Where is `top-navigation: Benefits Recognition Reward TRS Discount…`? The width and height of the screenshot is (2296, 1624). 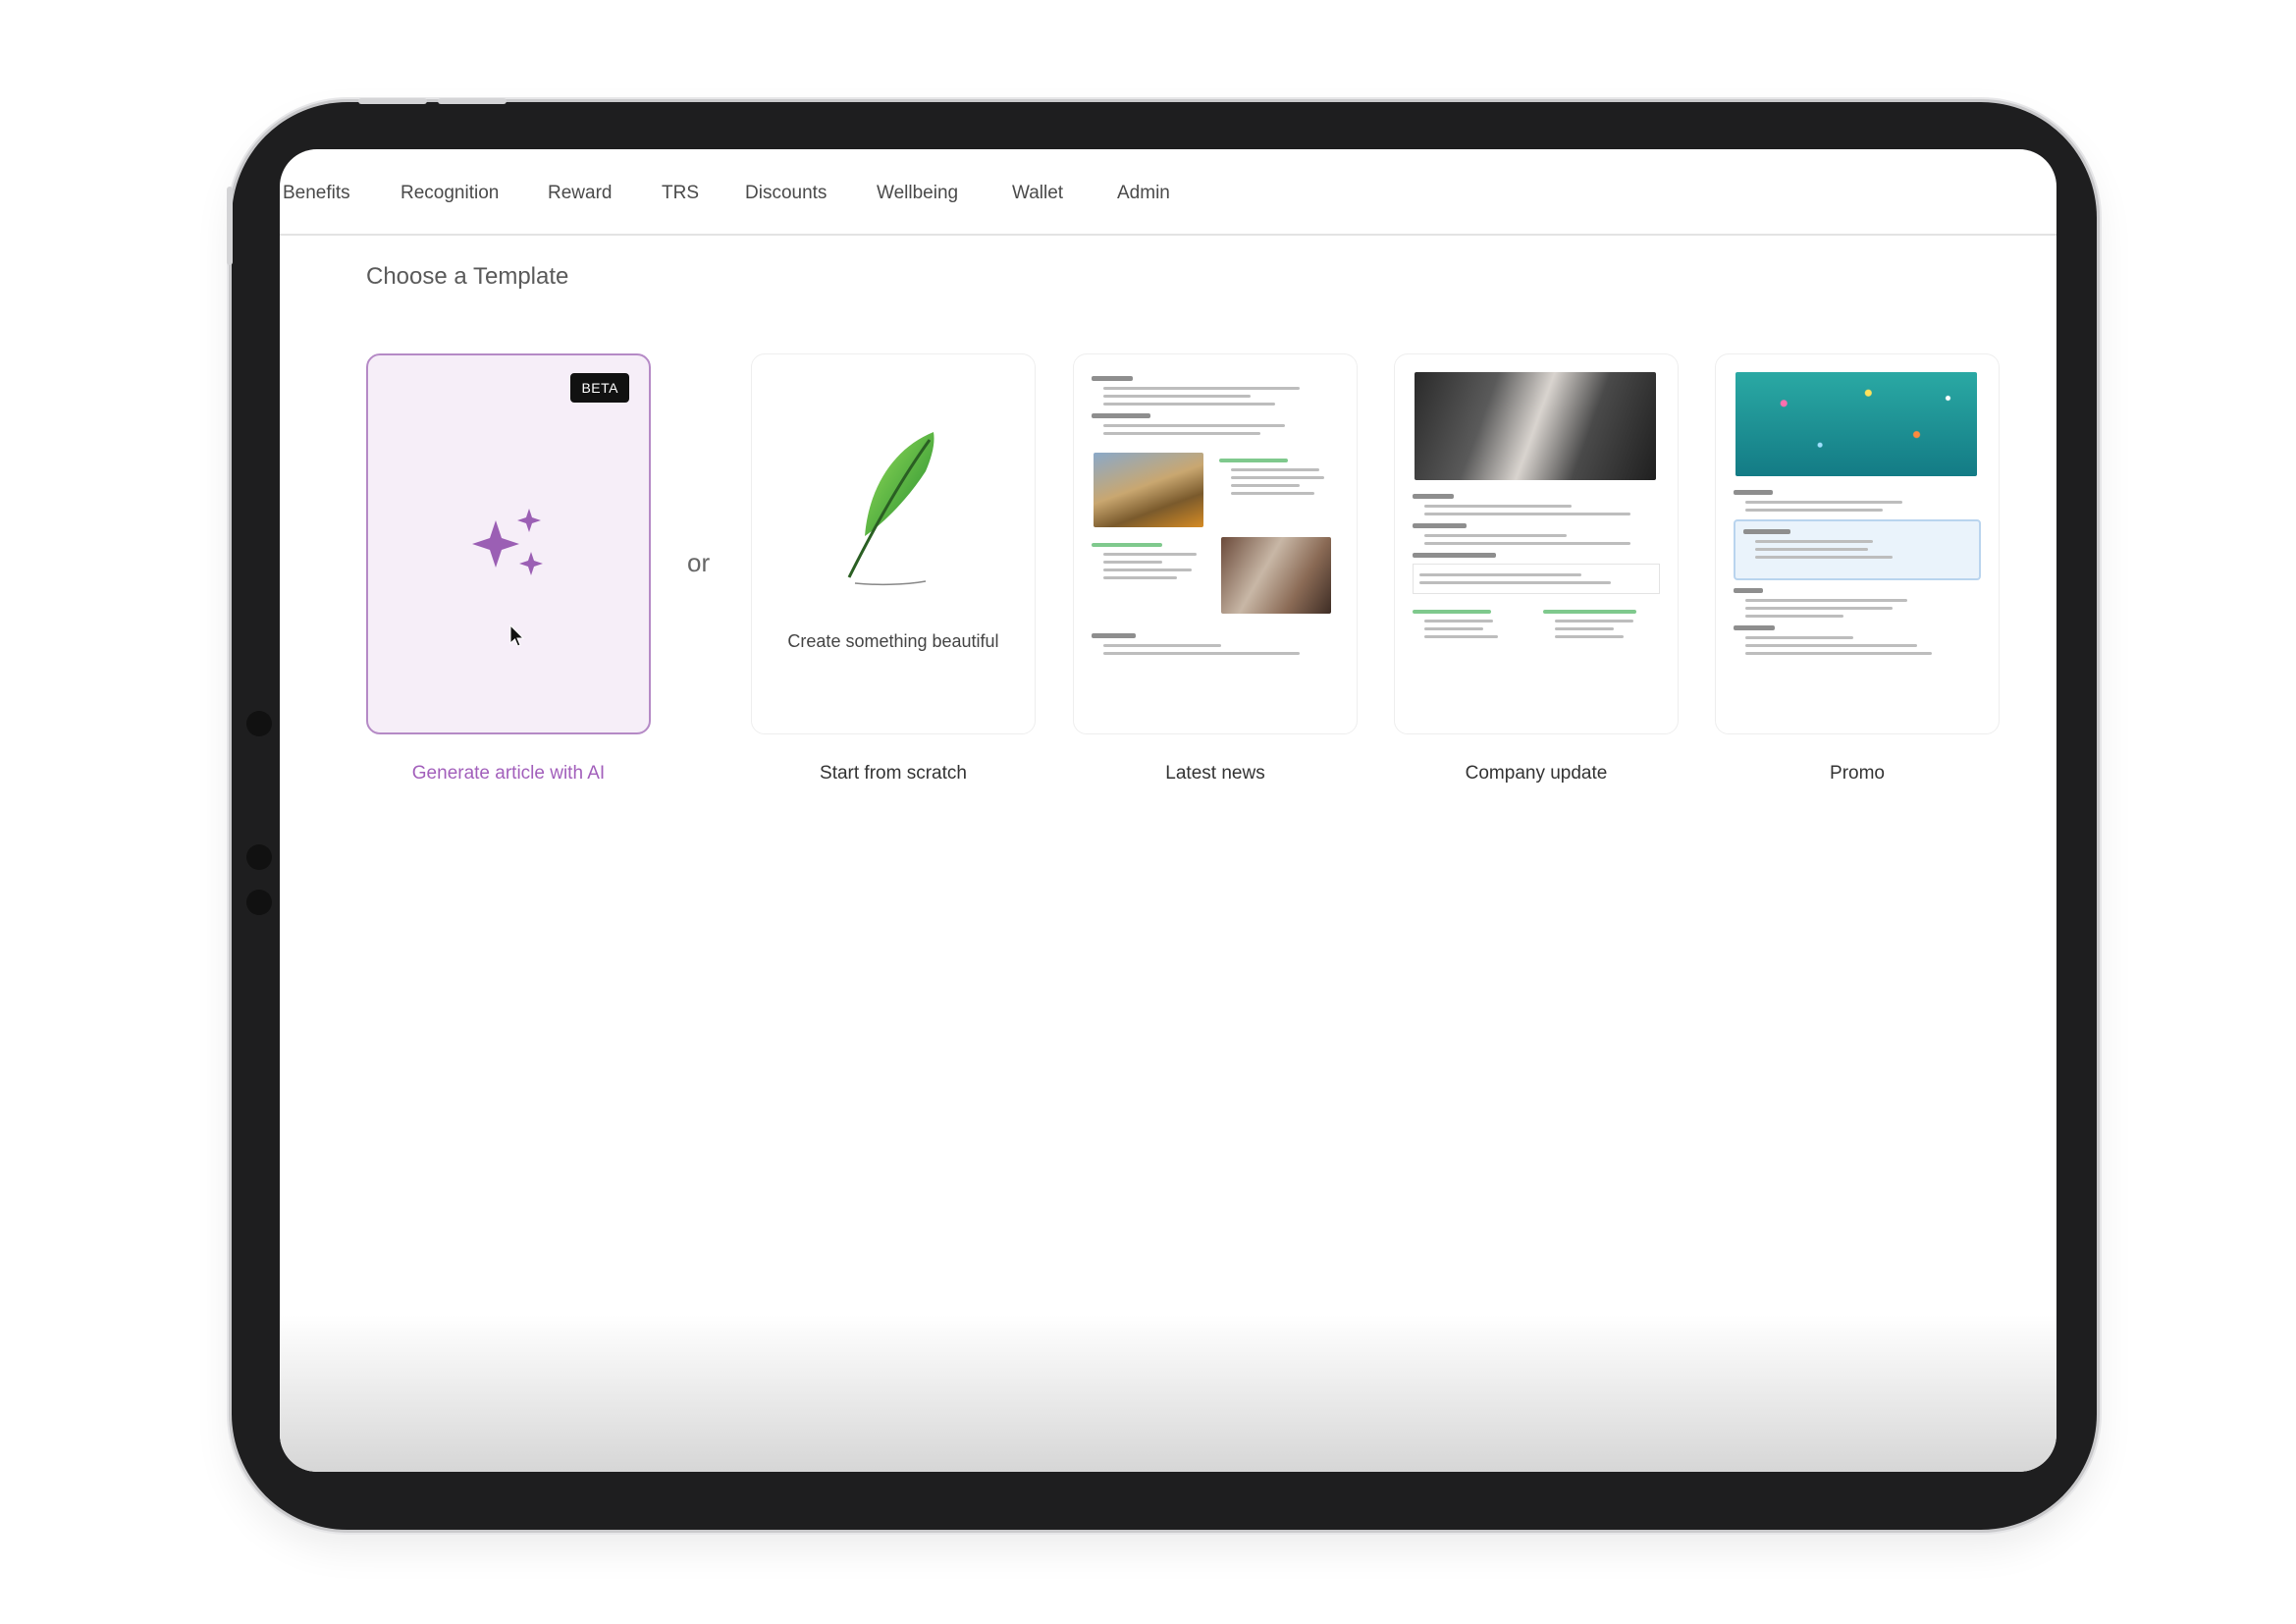 top-navigation: Benefits Recognition Reward TRS Discount… is located at coordinates (1168, 192).